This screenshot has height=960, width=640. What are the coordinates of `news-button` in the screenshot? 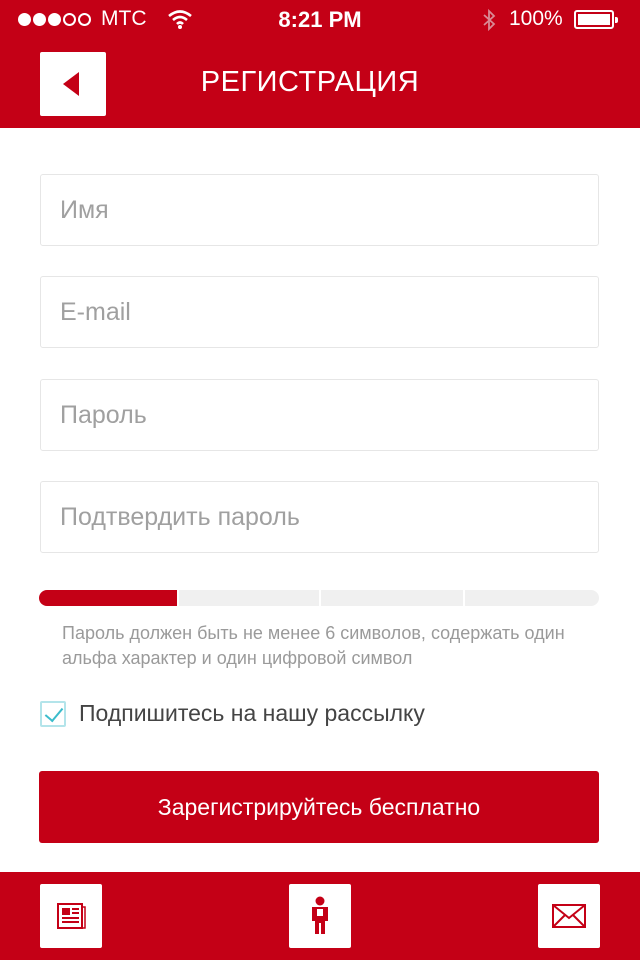 It's located at (71, 916).